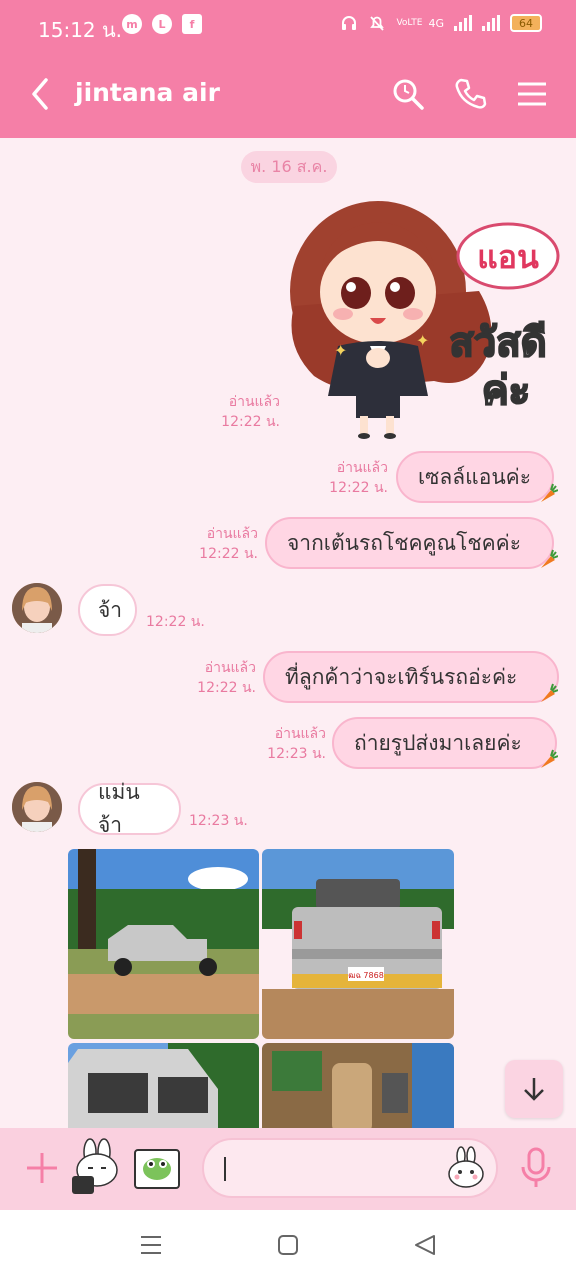 The width and height of the screenshot is (576, 1280). Describe the element at coordinates (288, 27) in the screenshot. I see `status-bar: 15:12 น. m L f VoLTE 4G 64` at that location.